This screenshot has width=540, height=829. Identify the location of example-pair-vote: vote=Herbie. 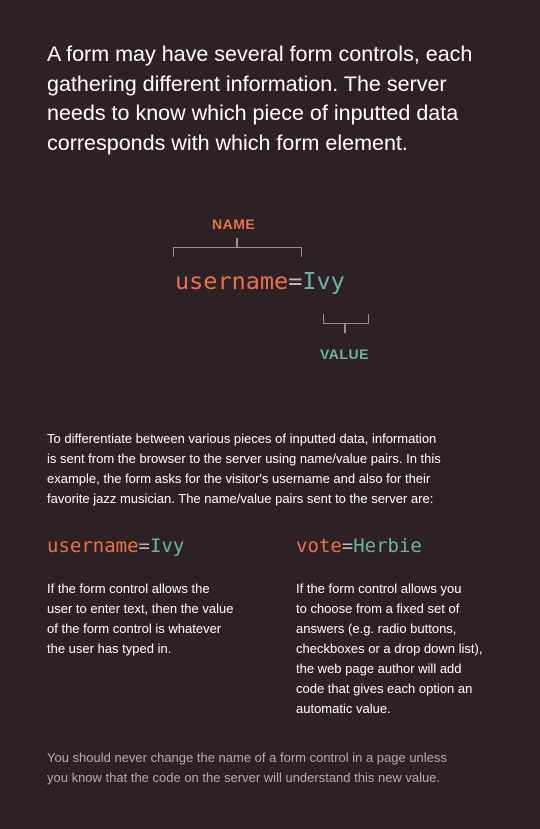
(359, 546).